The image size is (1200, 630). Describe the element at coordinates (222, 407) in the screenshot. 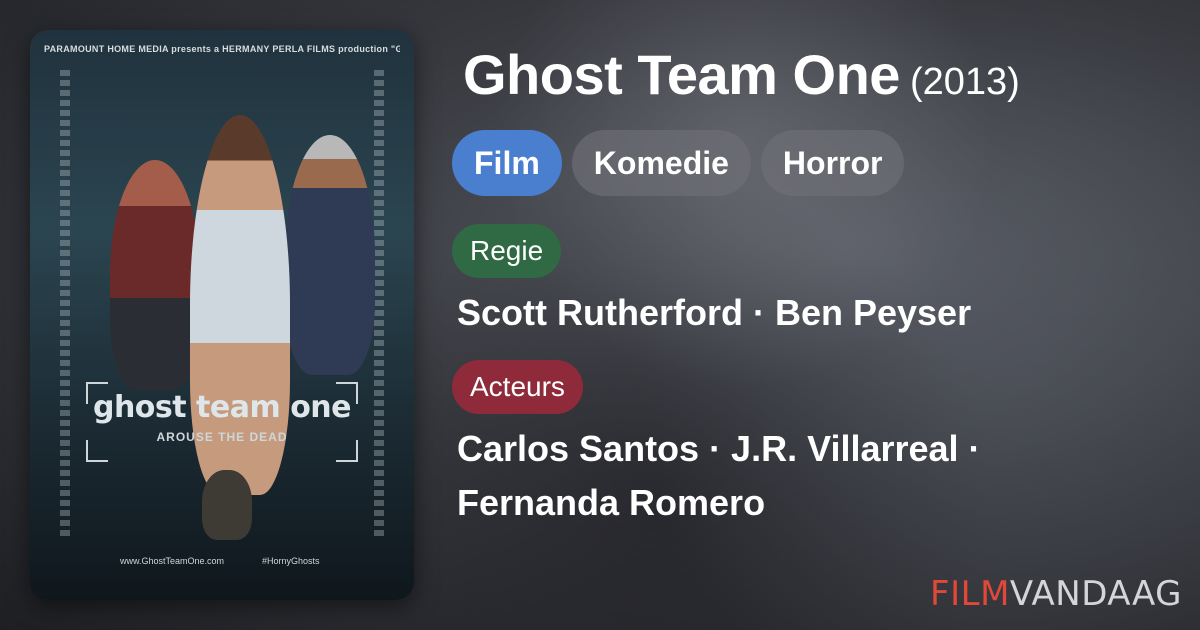

I see `poster-title: ghost team one` at that location.